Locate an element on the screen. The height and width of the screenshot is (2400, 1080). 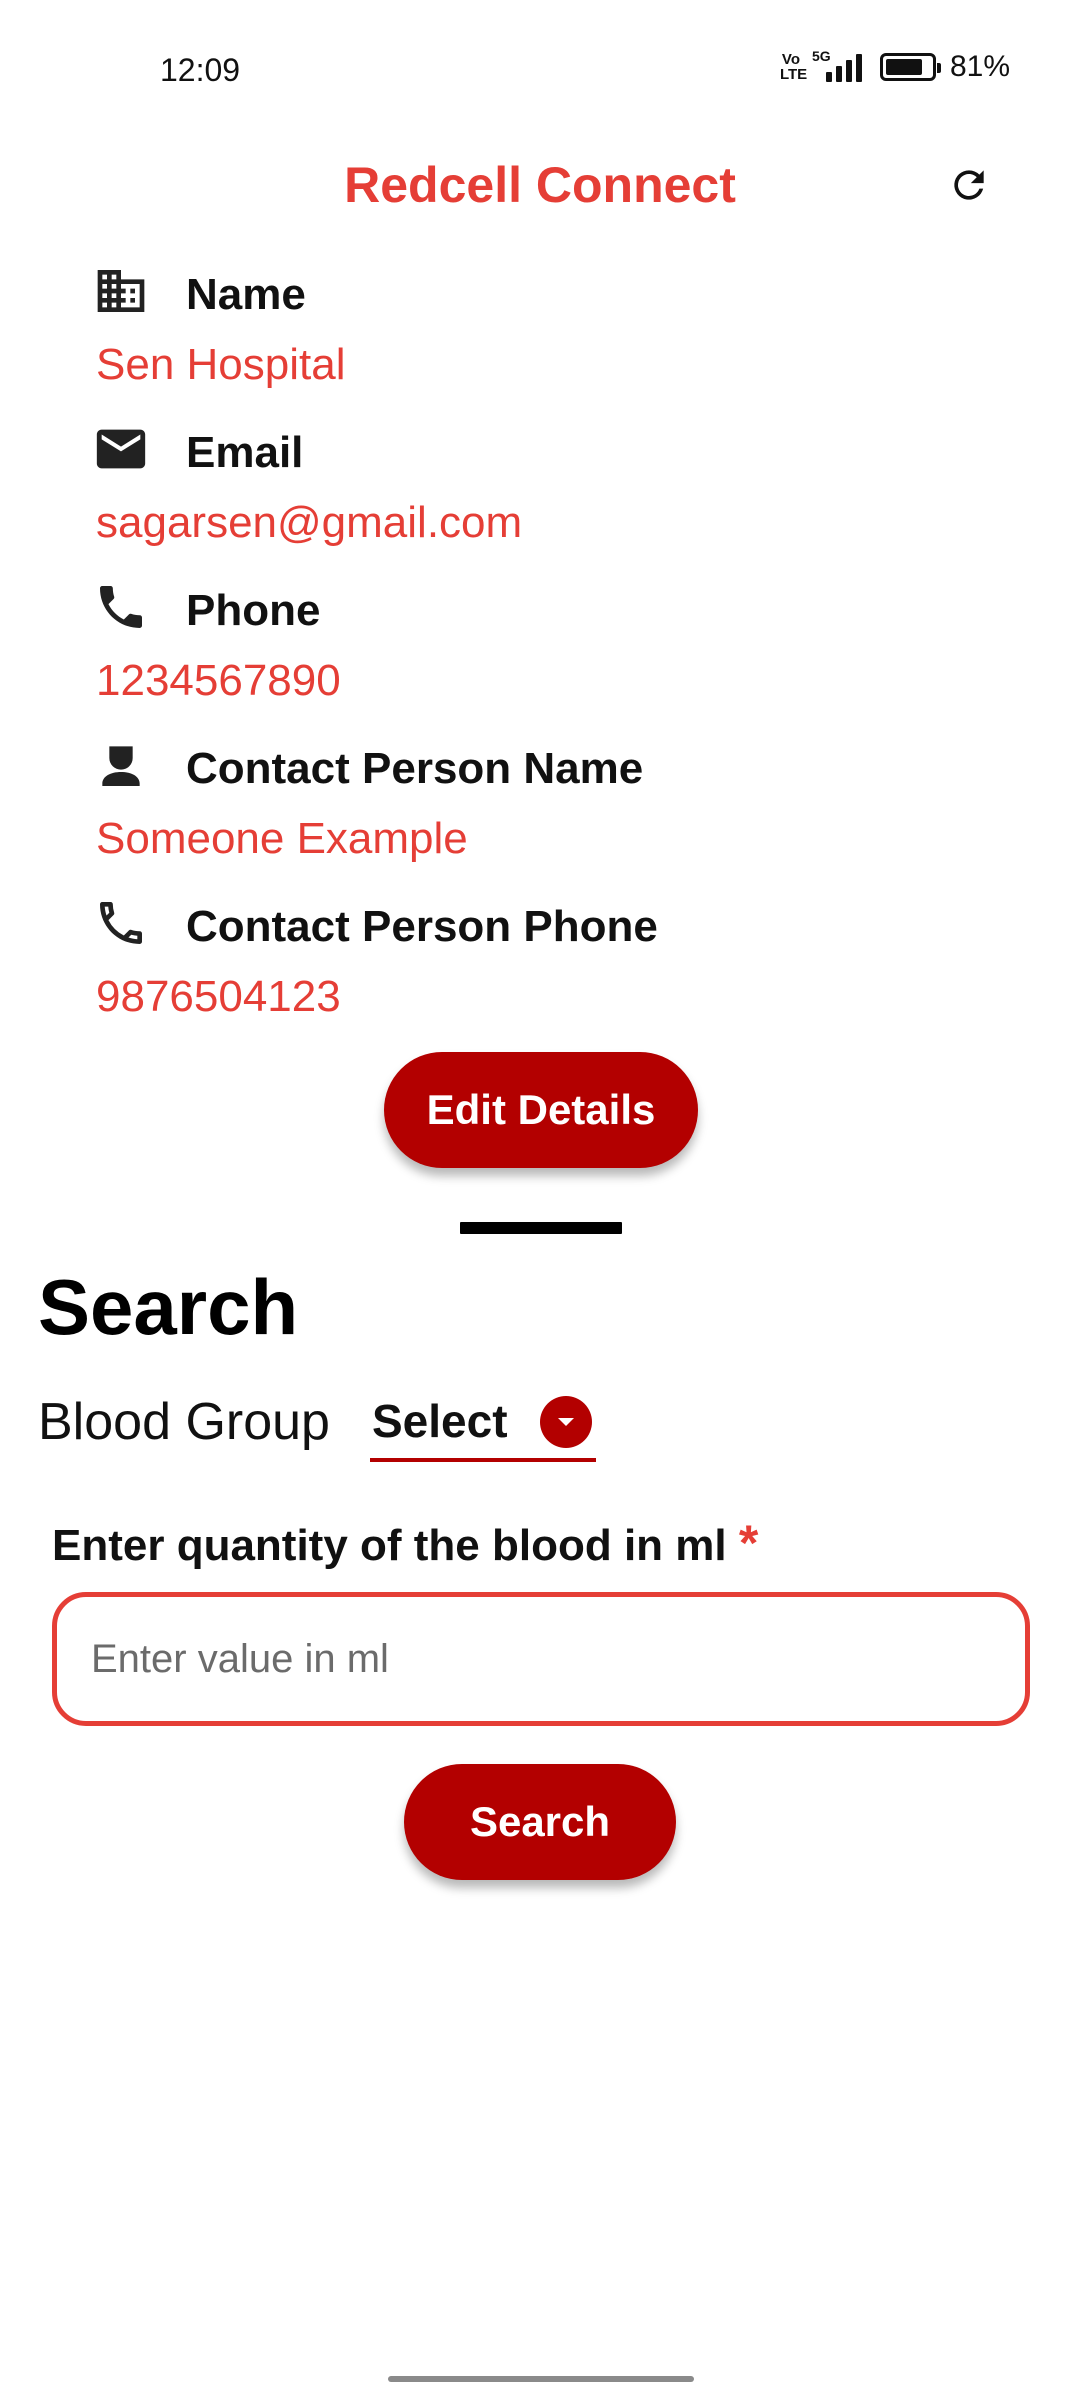
battery-icon is located at coordinates (910, 67).